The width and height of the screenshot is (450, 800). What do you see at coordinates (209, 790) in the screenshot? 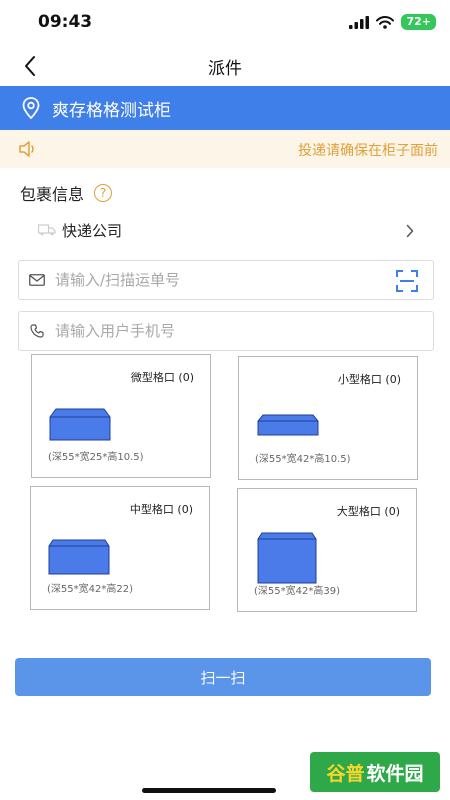
I see `home-indicator` at bounding box center [209, 790].